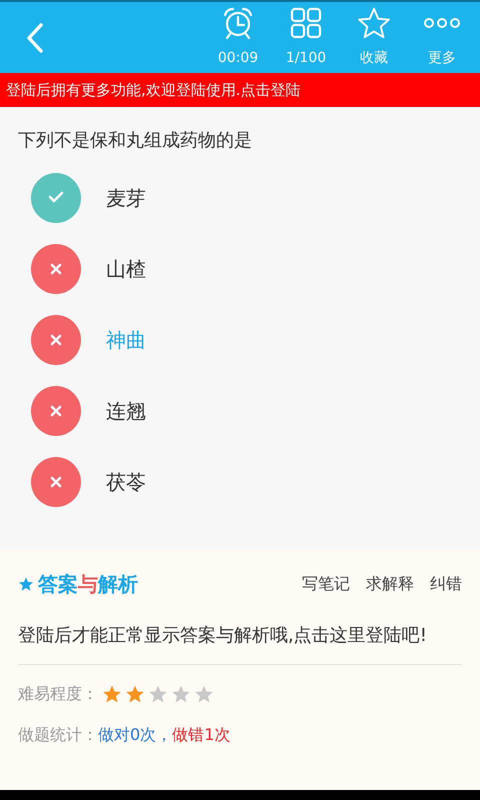  Describe the element at coordinates (446, 584) in the screenshot. I see `action-link: 纠错` at that location.